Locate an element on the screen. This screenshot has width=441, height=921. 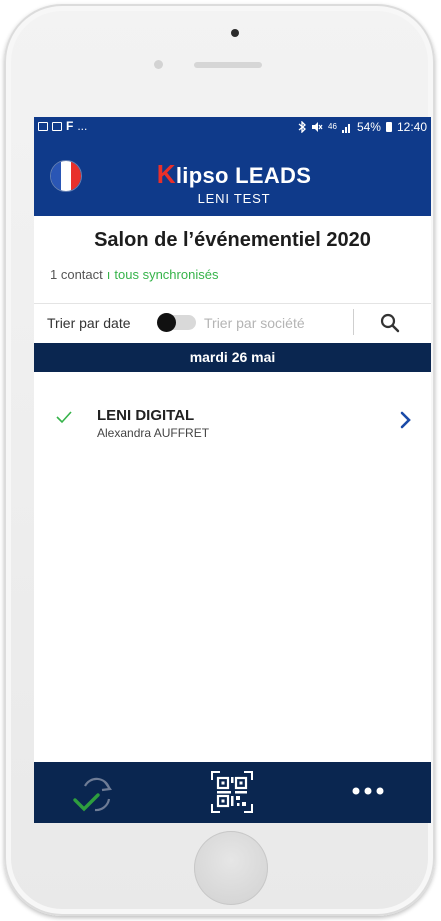
signal-icon is located at coordinates (345, 128).